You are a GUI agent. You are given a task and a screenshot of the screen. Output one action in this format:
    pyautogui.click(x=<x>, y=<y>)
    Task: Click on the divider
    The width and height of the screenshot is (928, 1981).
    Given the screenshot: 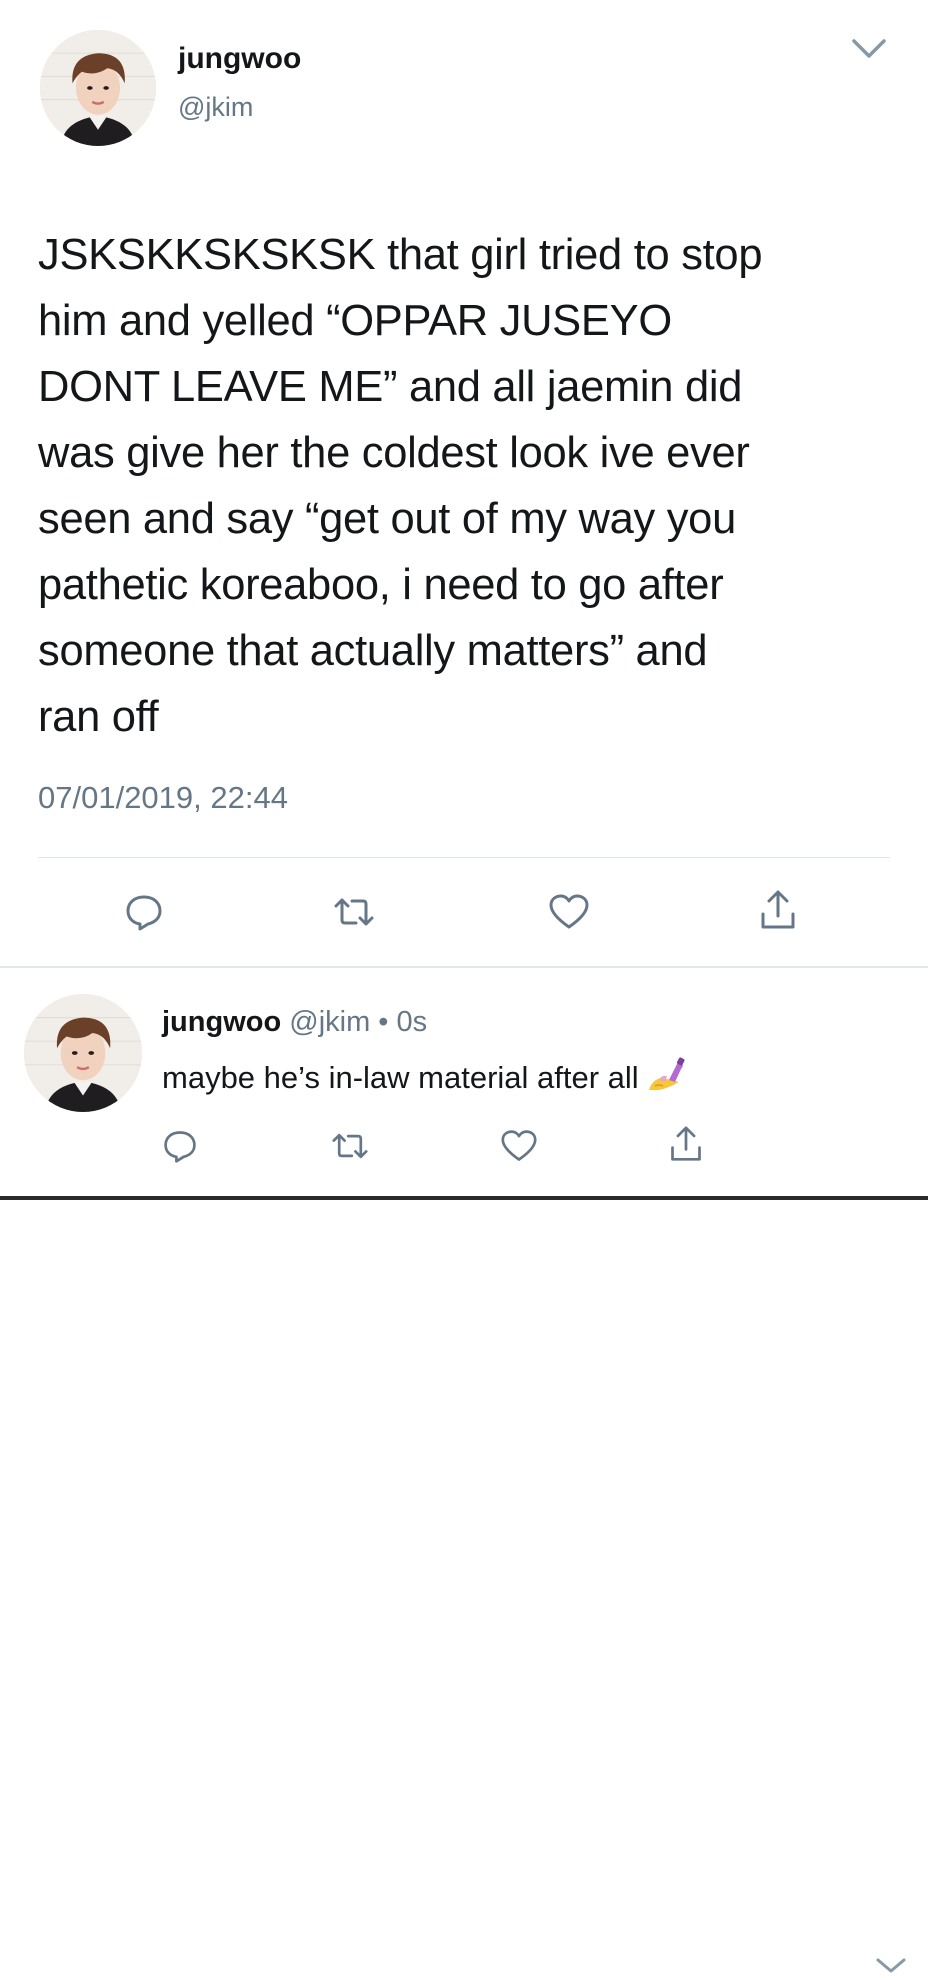 What is the action you would take?
    pyautogui.click(x=464, y=857)
    